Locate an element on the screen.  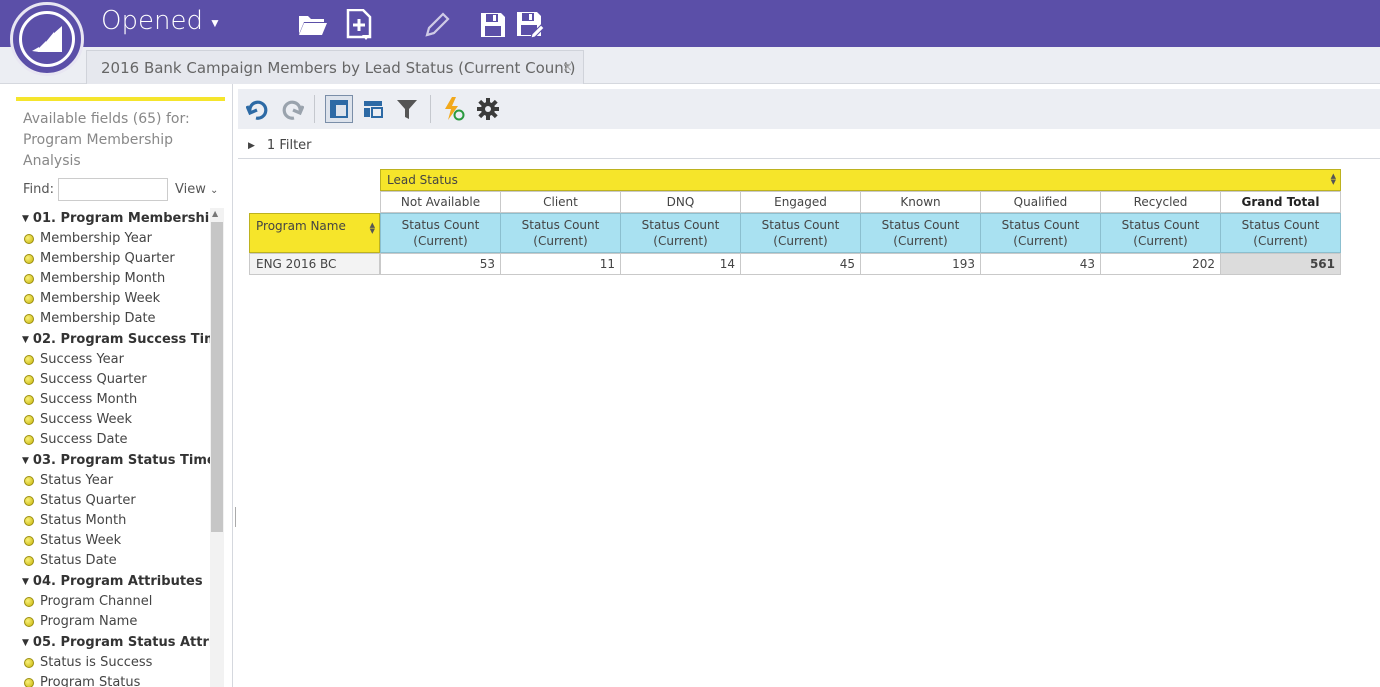
new-report-icon is located at coordinates (360, 25).